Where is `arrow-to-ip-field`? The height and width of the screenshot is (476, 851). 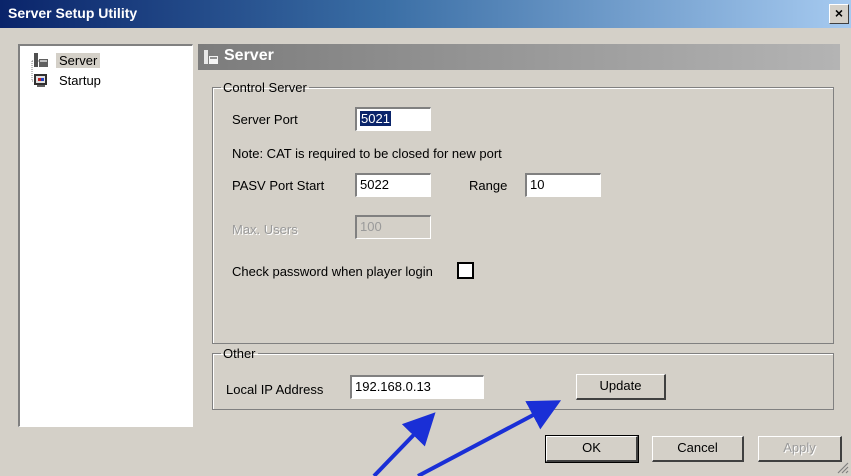
arrow-to-ip-field is located at coordinates (404, 444).